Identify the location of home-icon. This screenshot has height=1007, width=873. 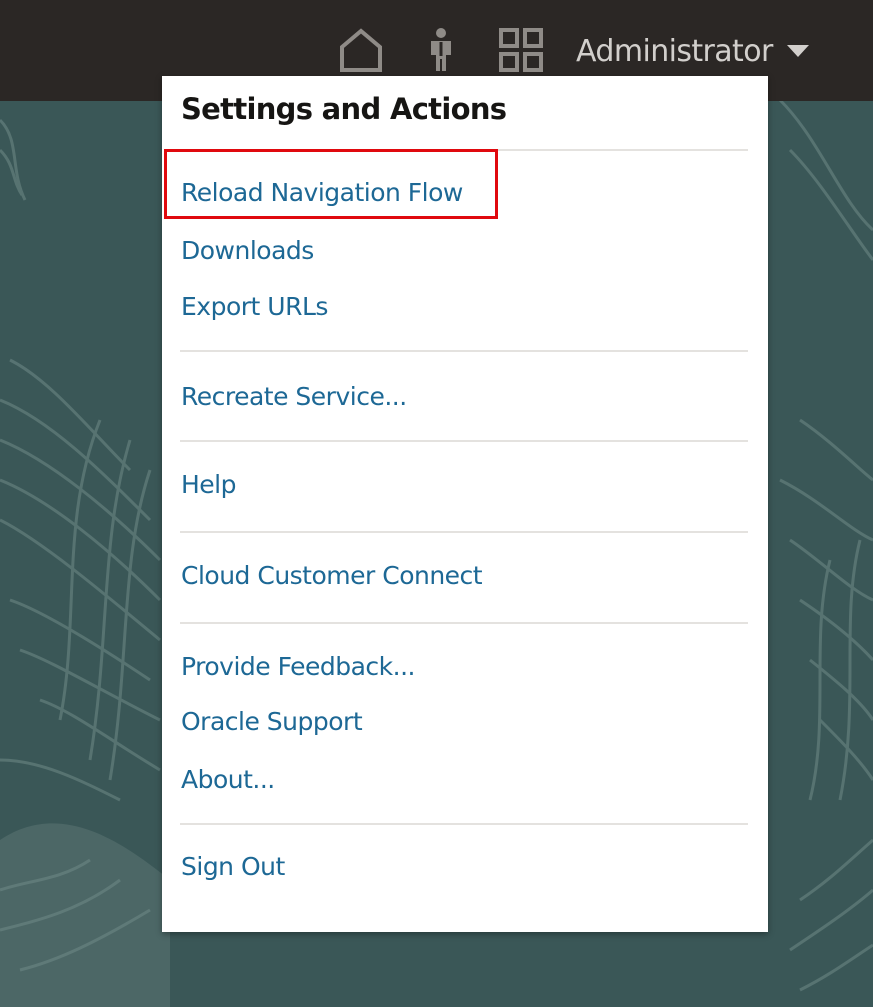
(361, 50).